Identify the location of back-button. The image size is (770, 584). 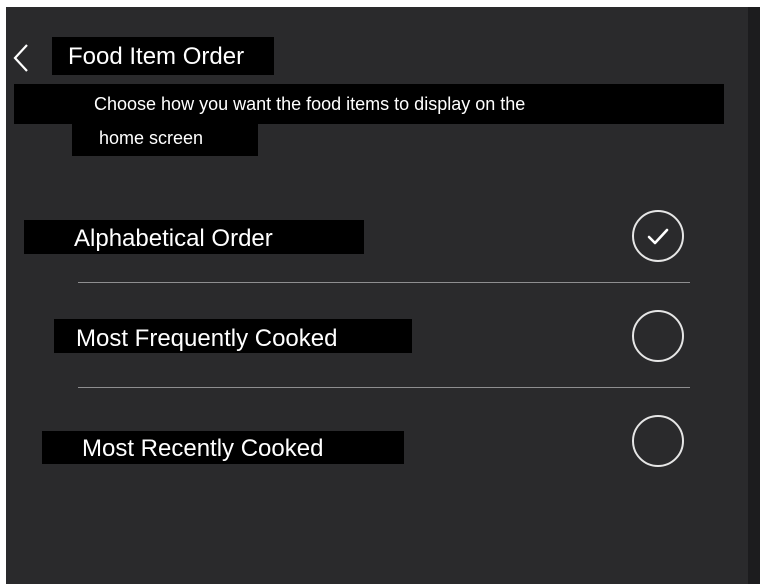
(22, 58).